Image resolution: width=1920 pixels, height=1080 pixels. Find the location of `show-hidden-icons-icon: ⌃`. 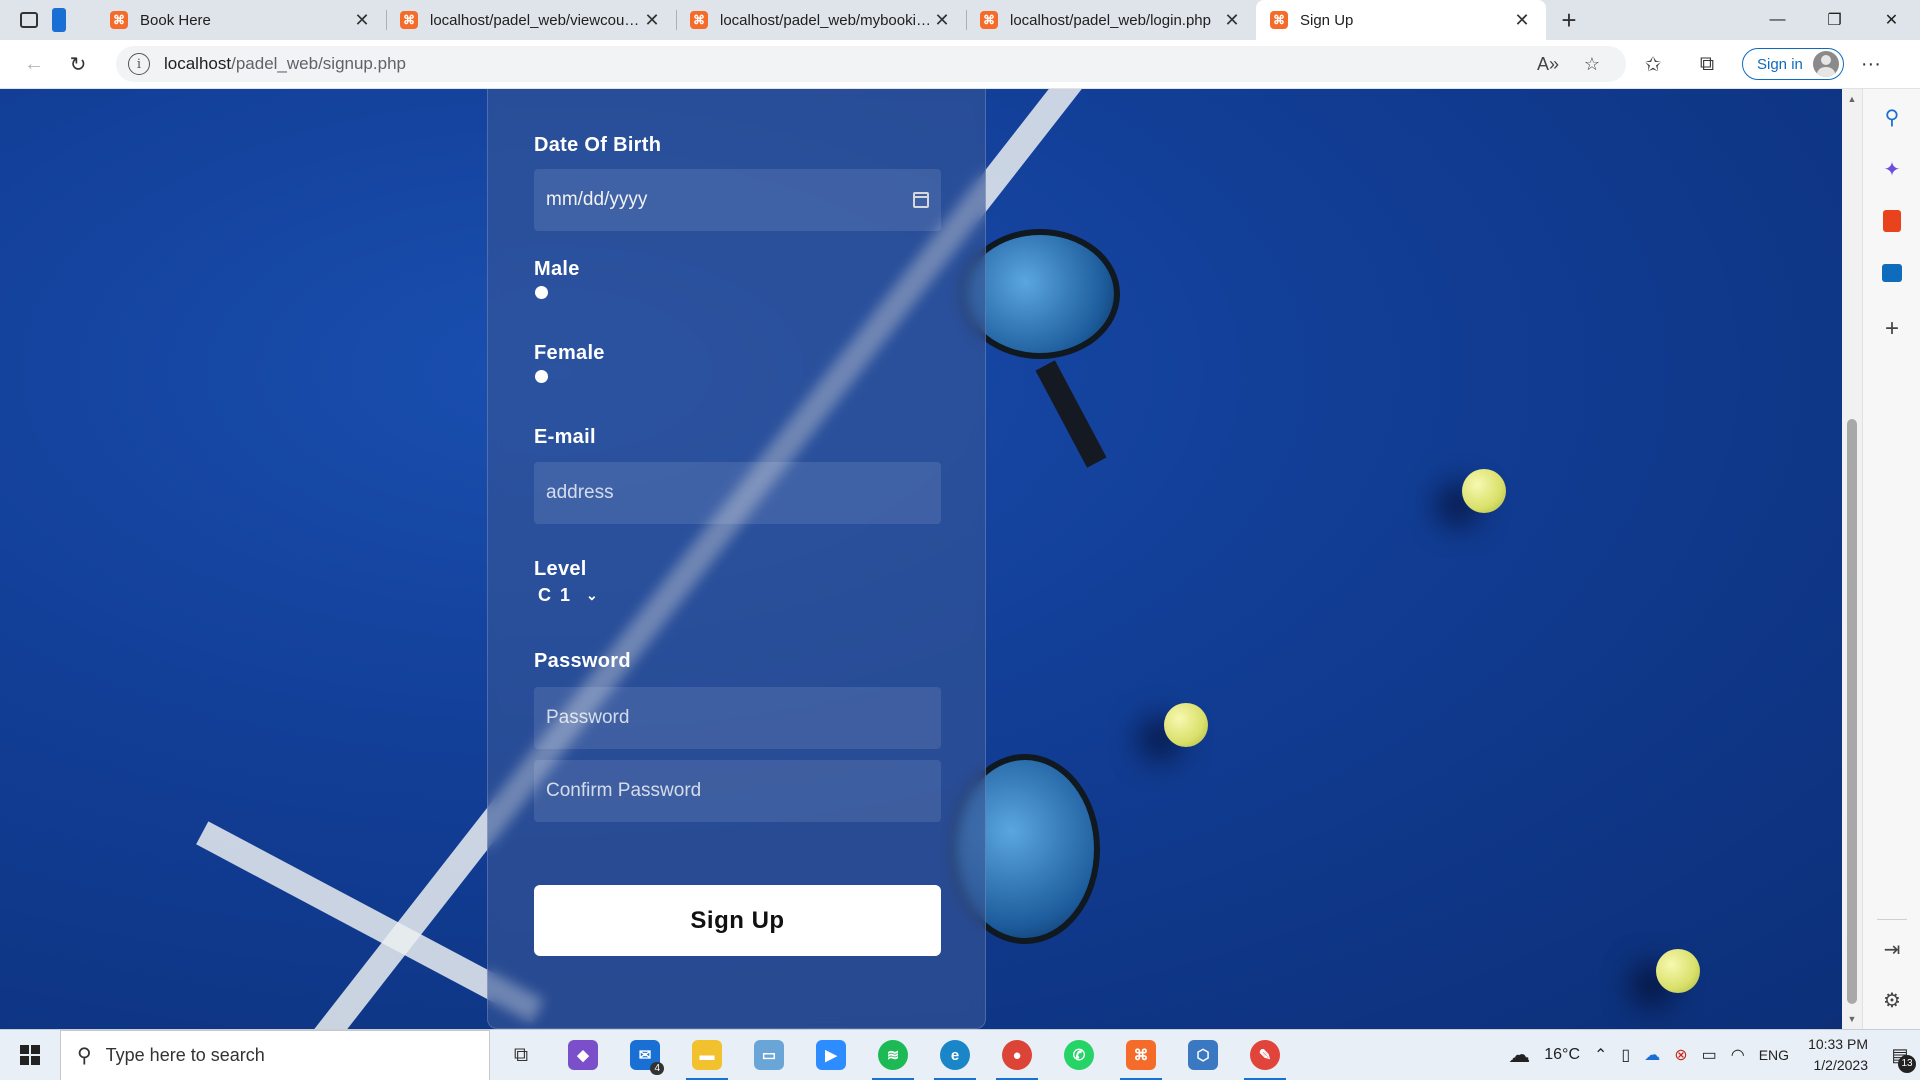

show-hidden-icons-icon: ⌃ is located at coordinates (1600, 1055).